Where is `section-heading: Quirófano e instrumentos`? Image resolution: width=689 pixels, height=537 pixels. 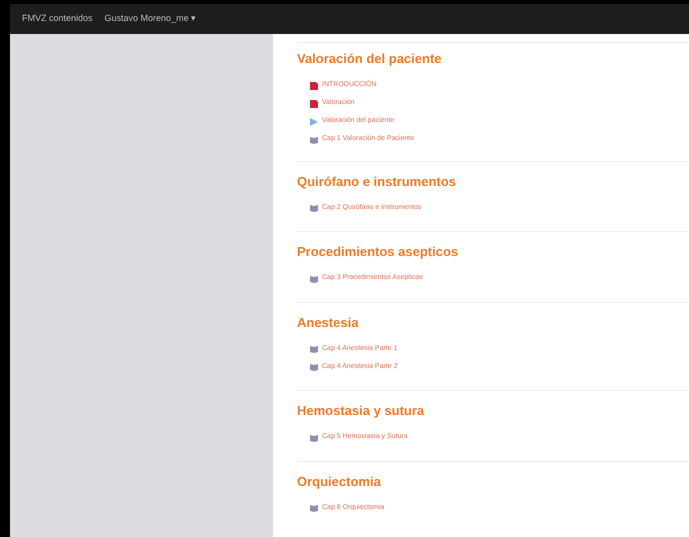
section-heading: Quirófano e instrumentos is located at coordinates (377, 181).